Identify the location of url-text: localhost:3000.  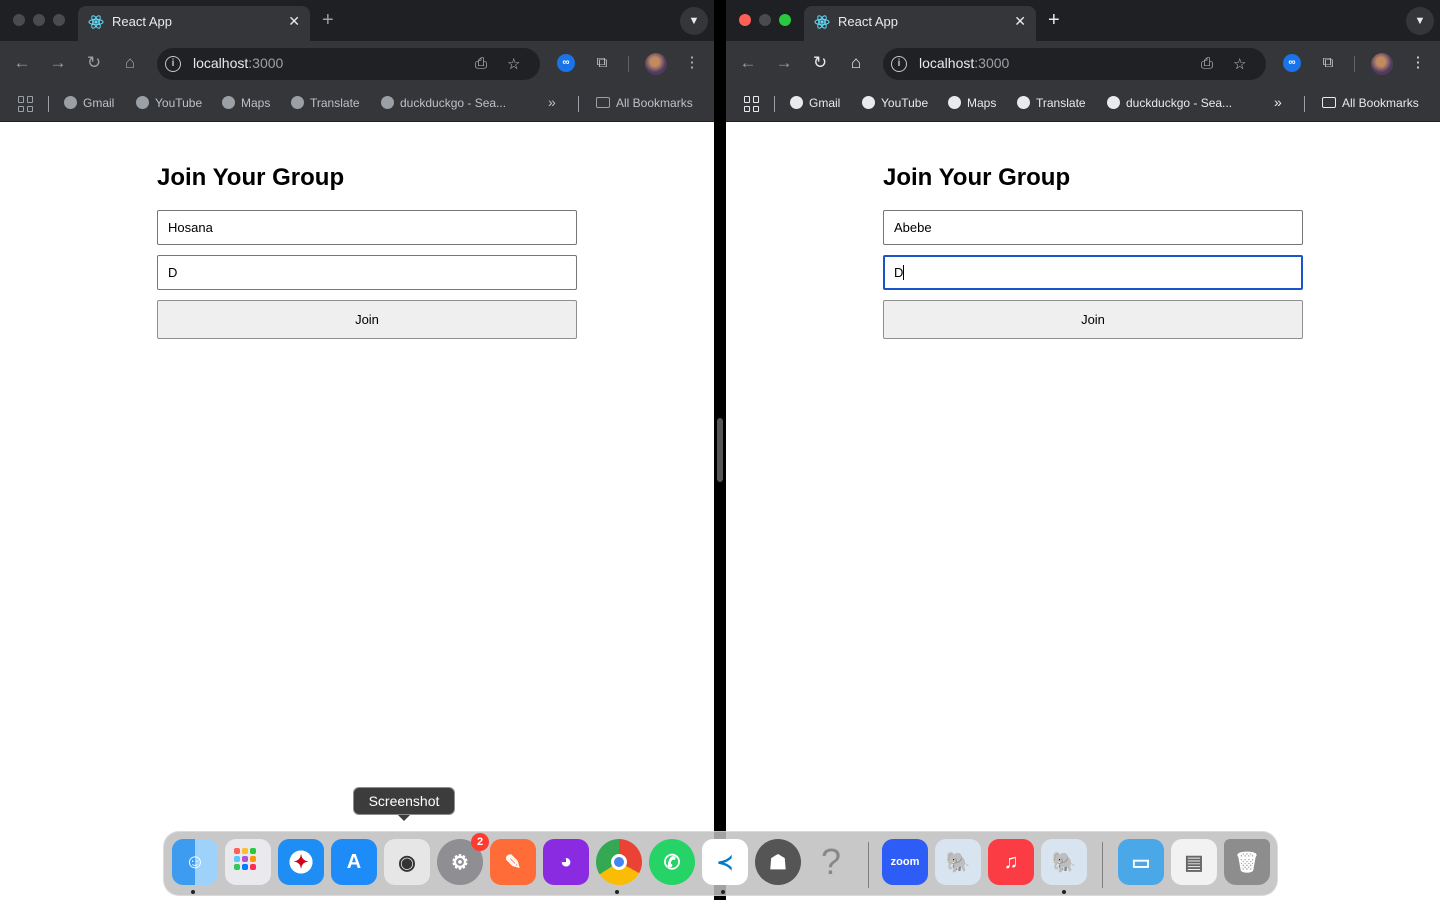
(238, 63).